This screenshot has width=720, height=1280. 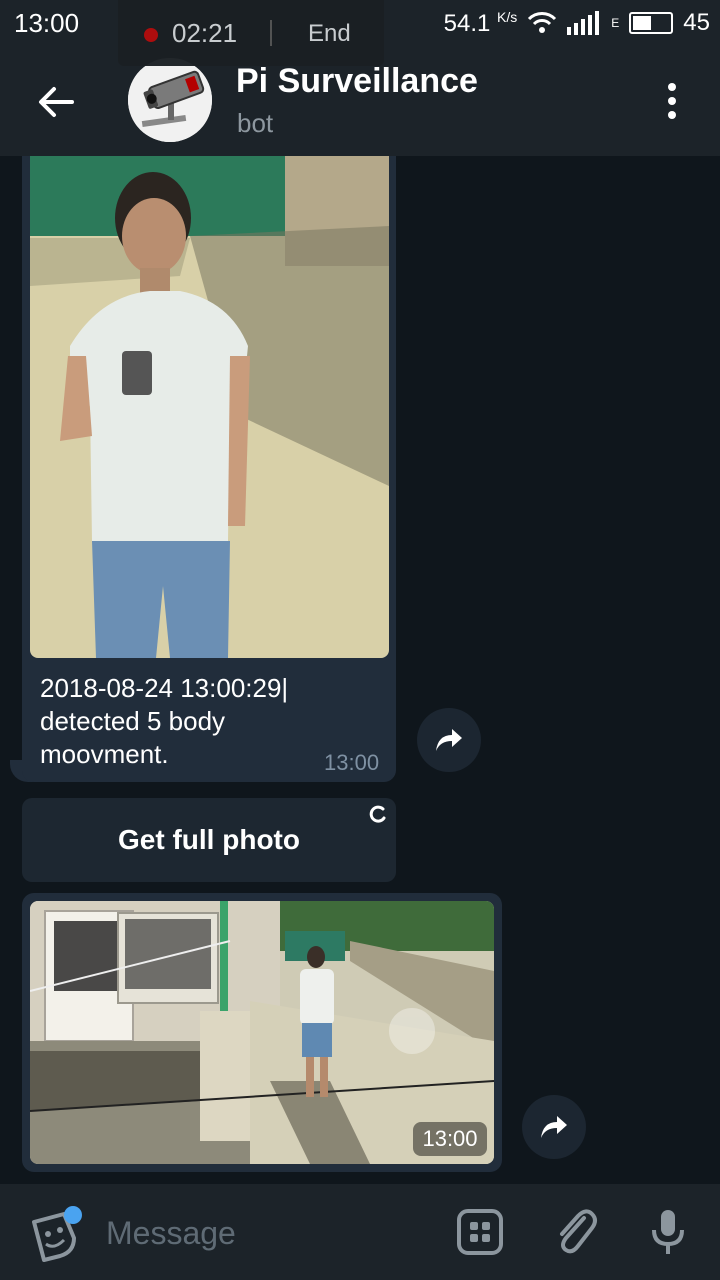 What do you see at coordinates (151, 35) in the screenshot?
I see `recording-dot-icon` at bounding box center [151, 35].